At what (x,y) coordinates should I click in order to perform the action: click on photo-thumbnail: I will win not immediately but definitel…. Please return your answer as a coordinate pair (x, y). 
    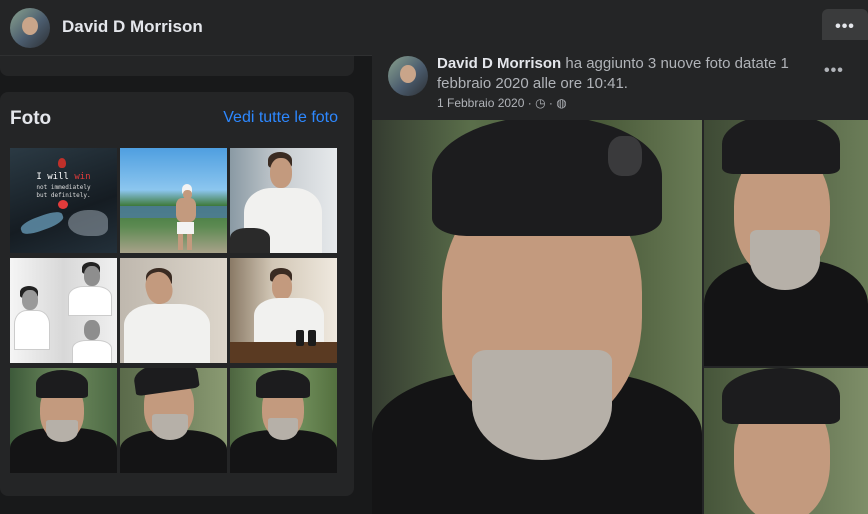
    Looking at the image, I should click on (63, 200).